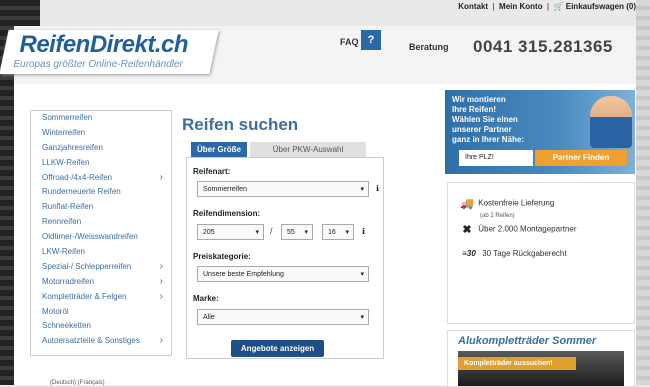 This screenshot has height=387, width=650. I want to click on width-select: 205 ▾, so click(230, 232).